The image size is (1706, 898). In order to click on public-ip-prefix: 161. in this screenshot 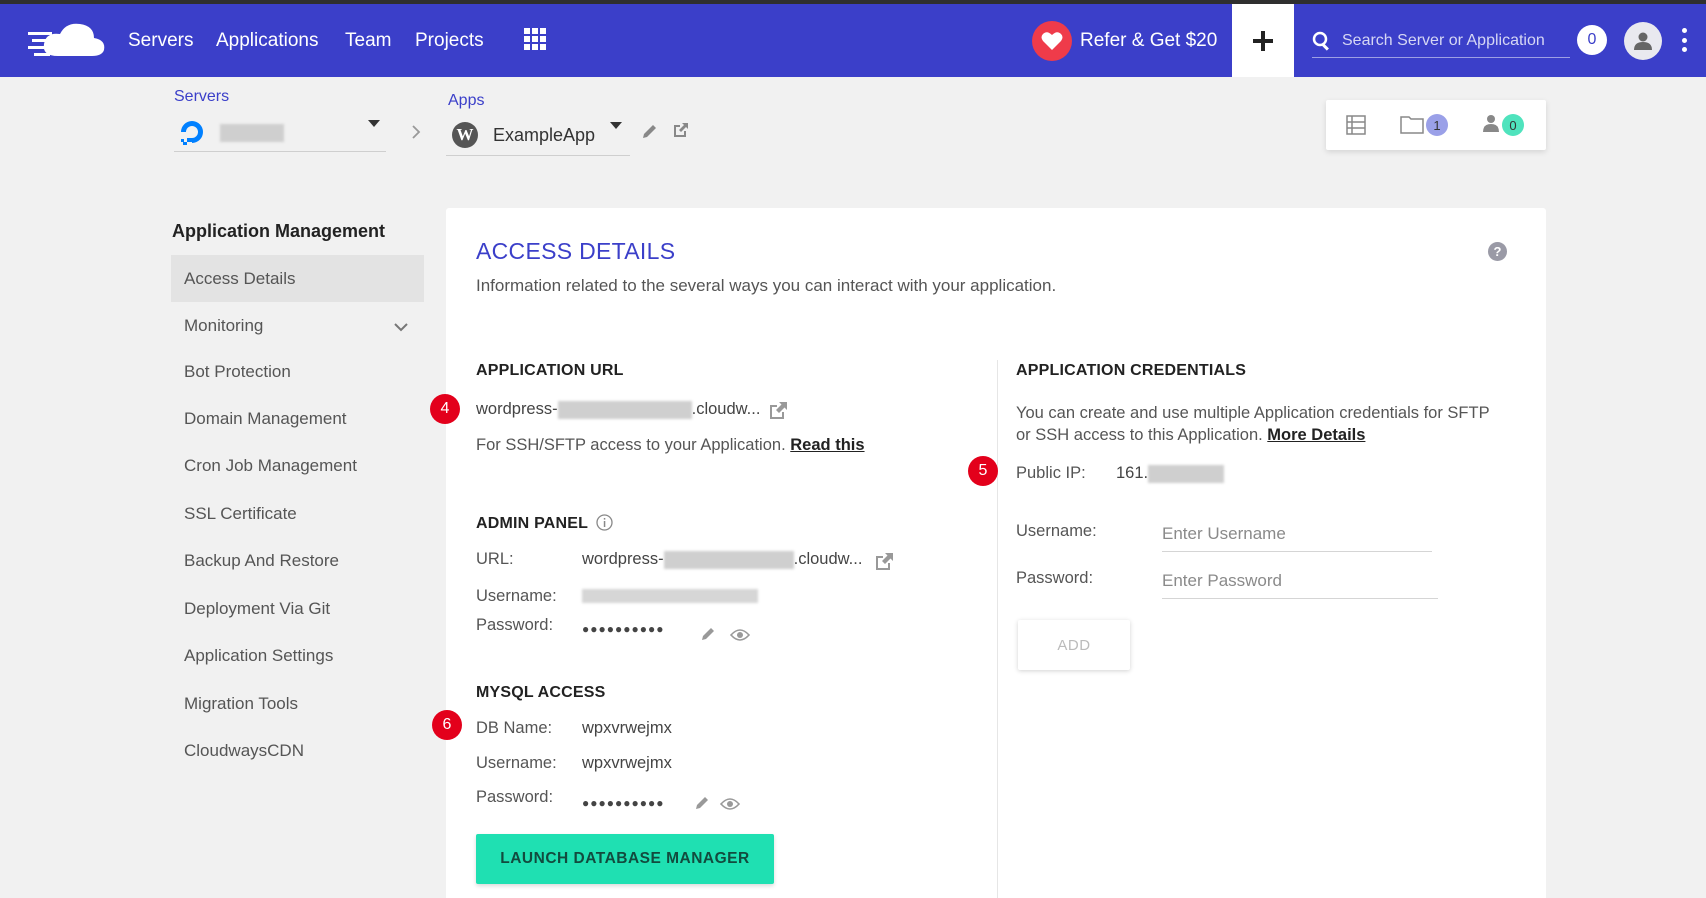, I will do `click(1132, 473)`.